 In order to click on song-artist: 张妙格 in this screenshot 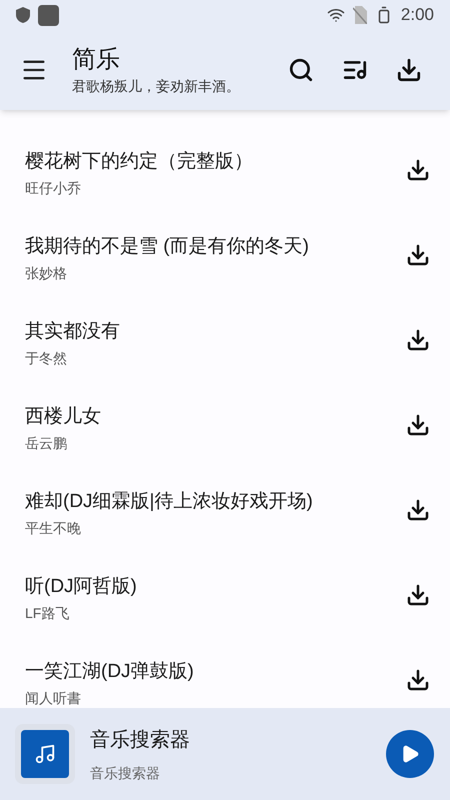, I will do `click(46, 273)`.